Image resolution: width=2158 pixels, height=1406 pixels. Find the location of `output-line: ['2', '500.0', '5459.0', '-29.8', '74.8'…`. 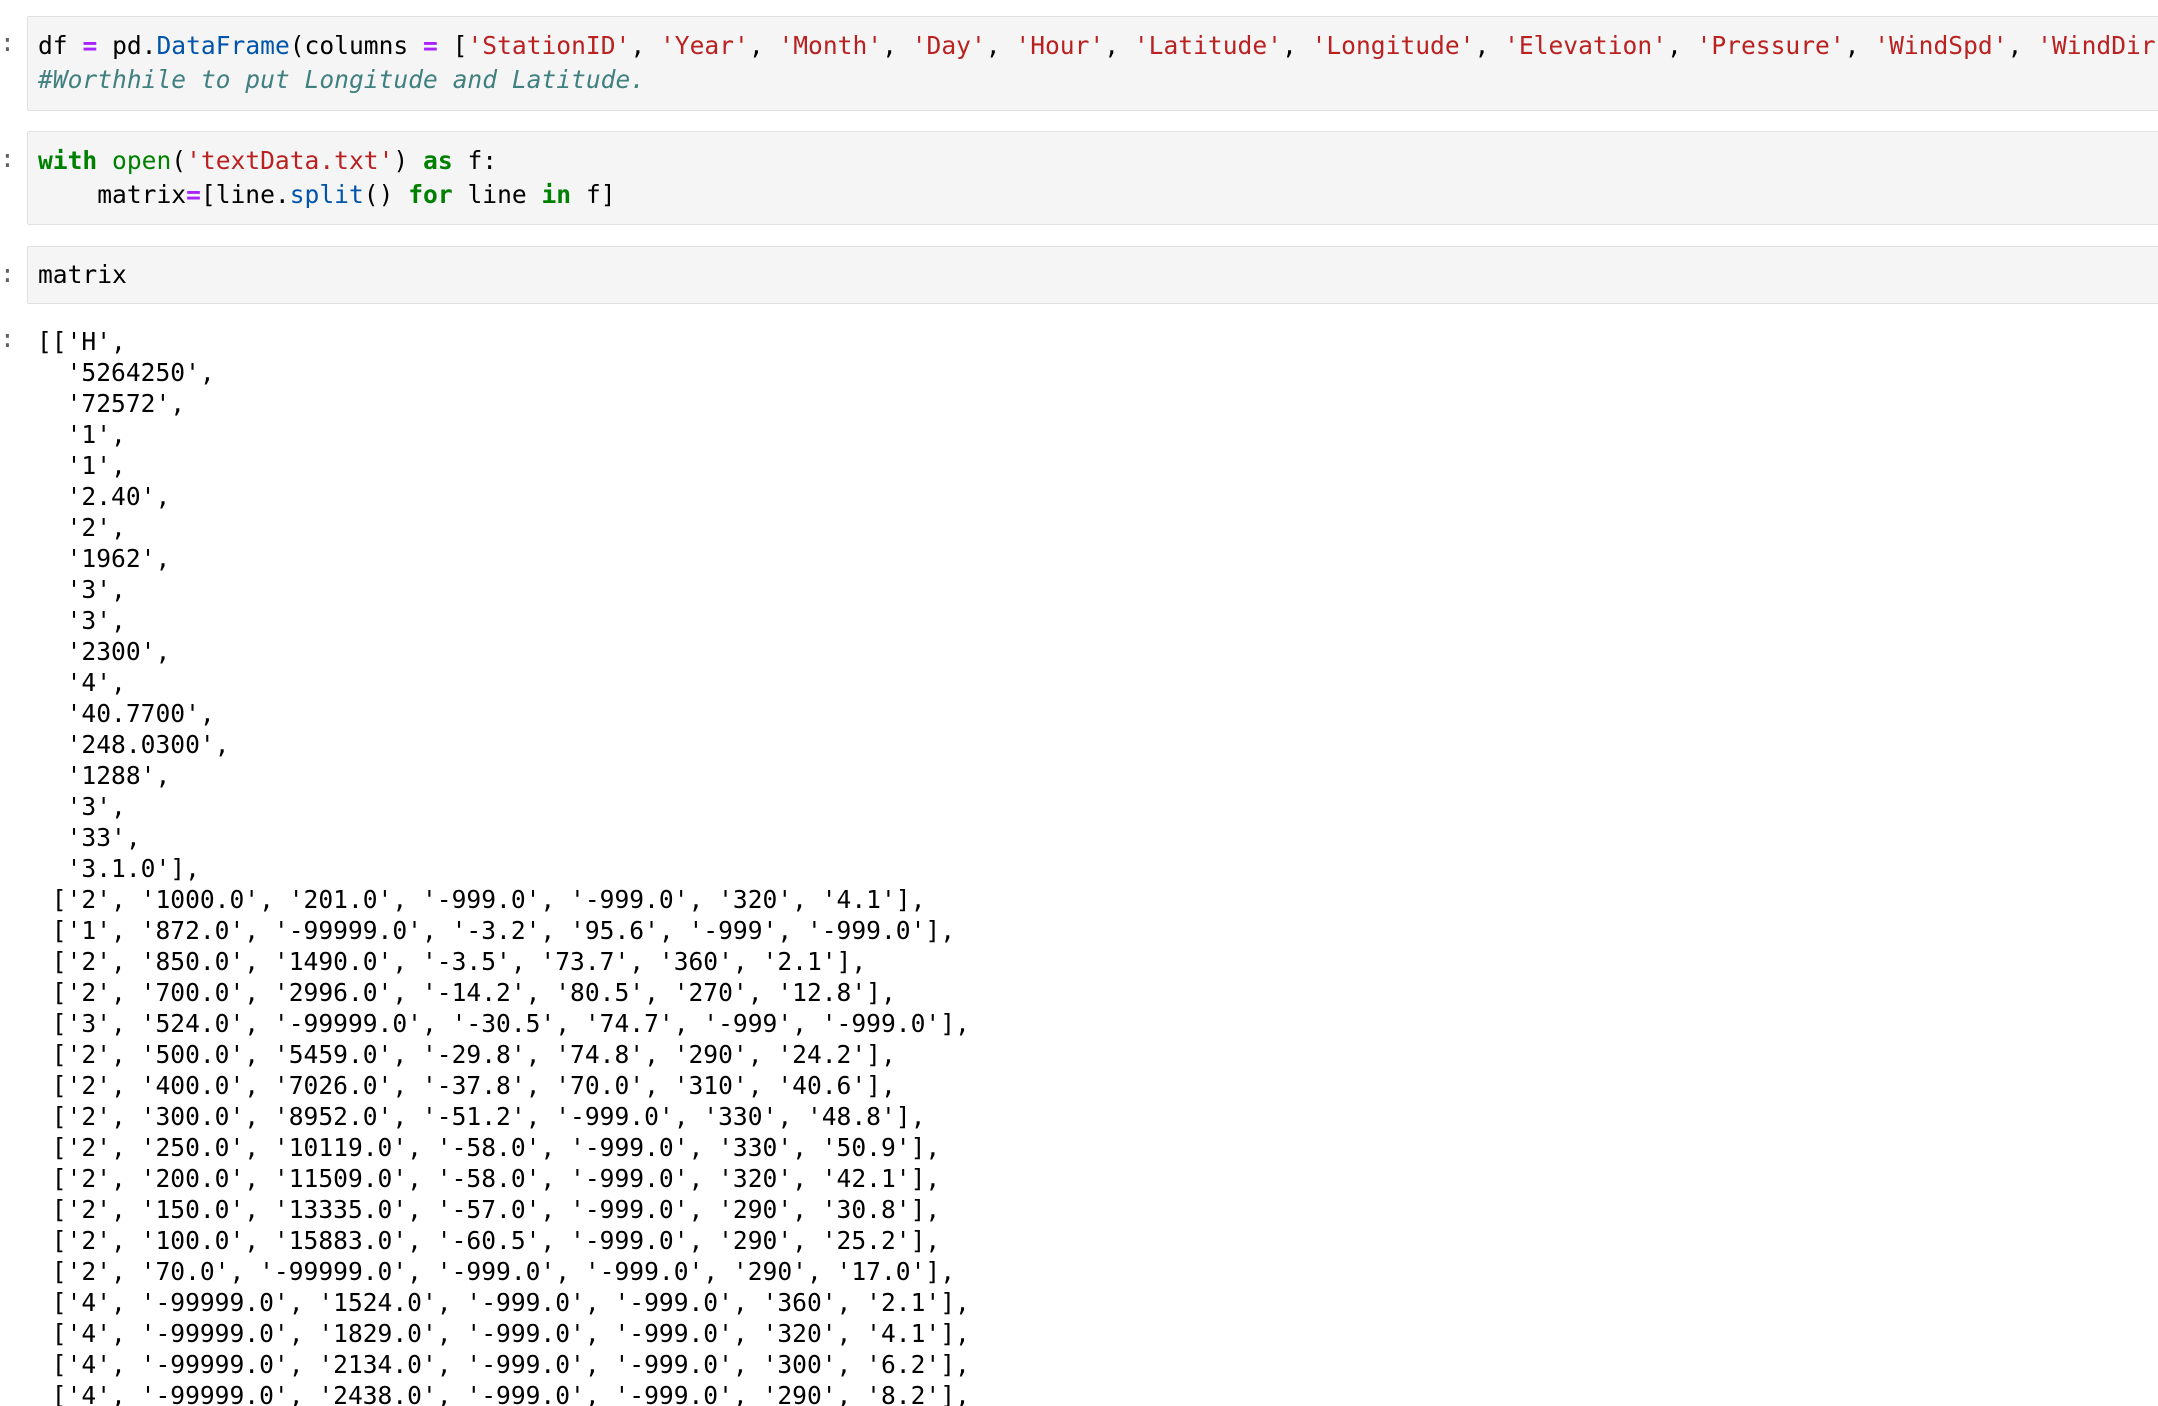

output-line: ['2', '500.0', '5459.0', '-29.8', '74.8'… is located at coordinates (466, 1054).